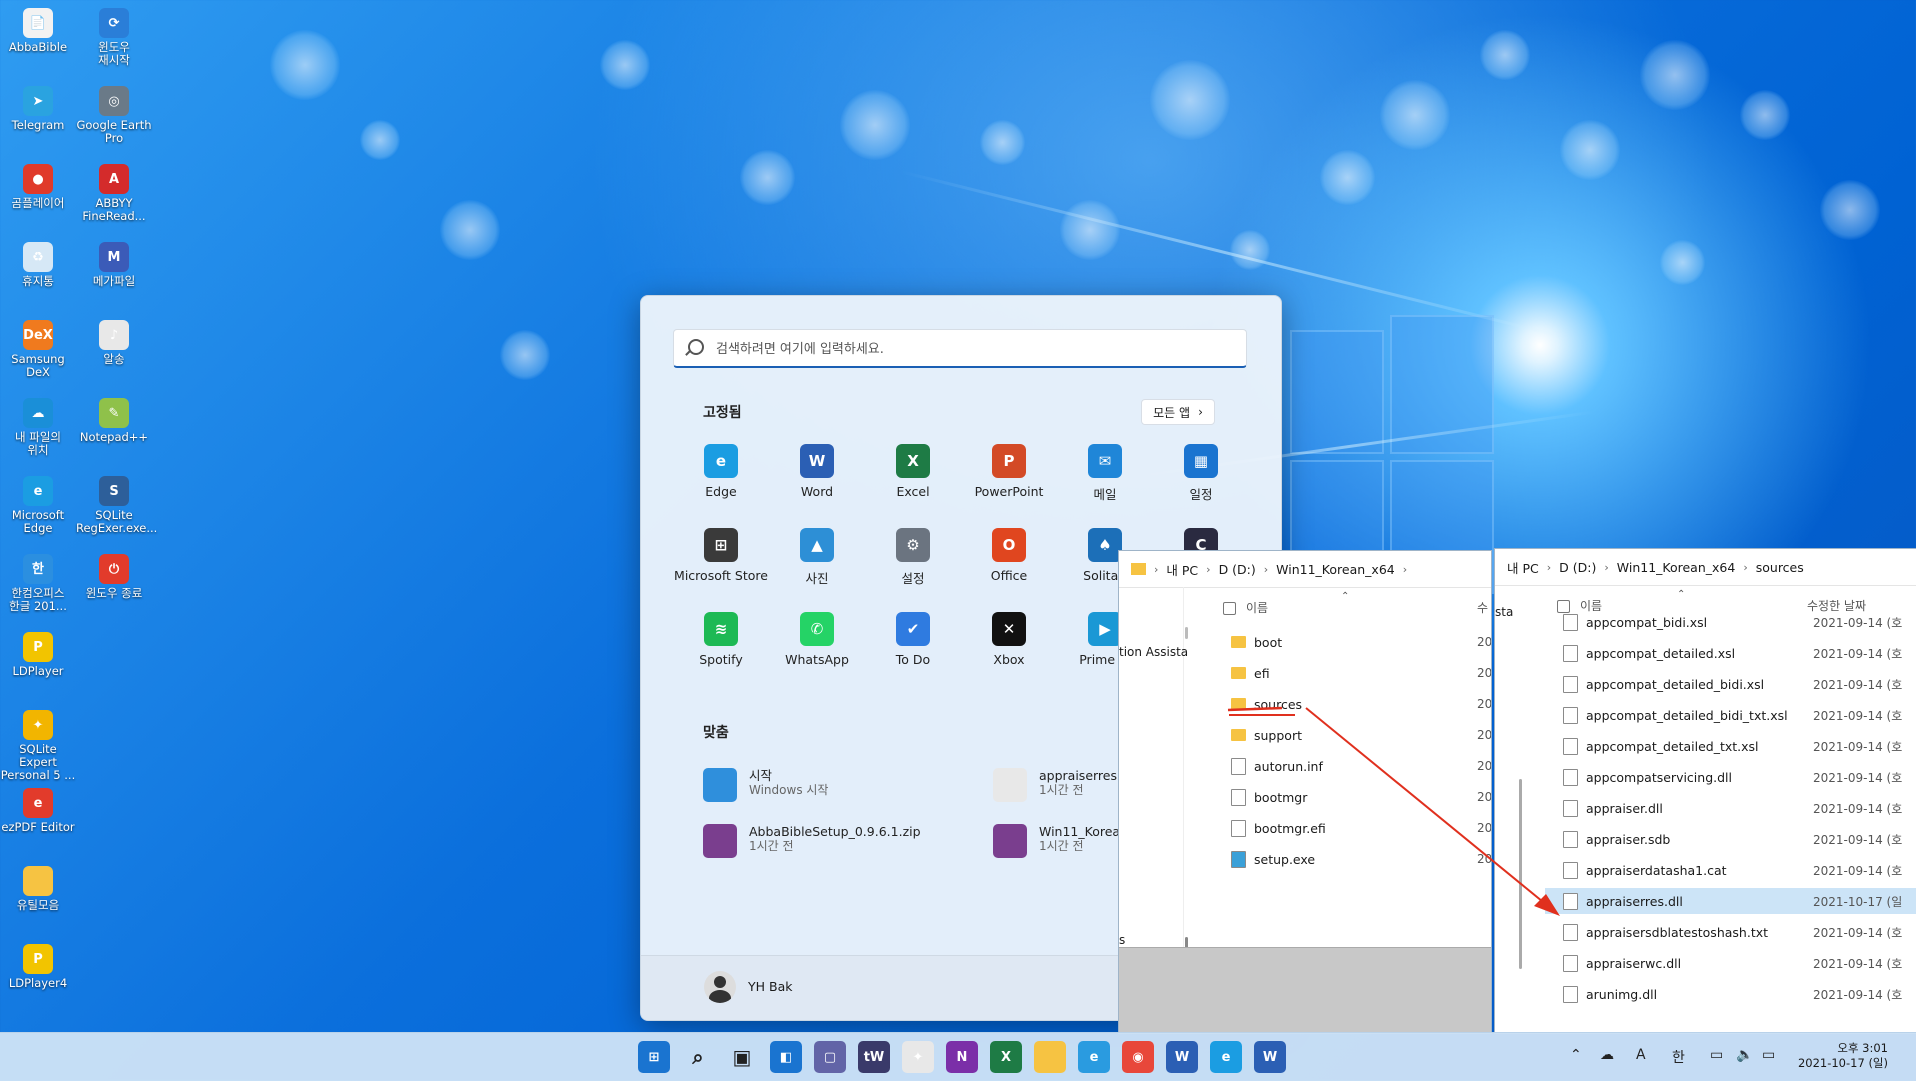  What do you see at coordinates (1393, 811) in the screenshot?
I see `annotation-arrow` at bounding box center [1393, 811].